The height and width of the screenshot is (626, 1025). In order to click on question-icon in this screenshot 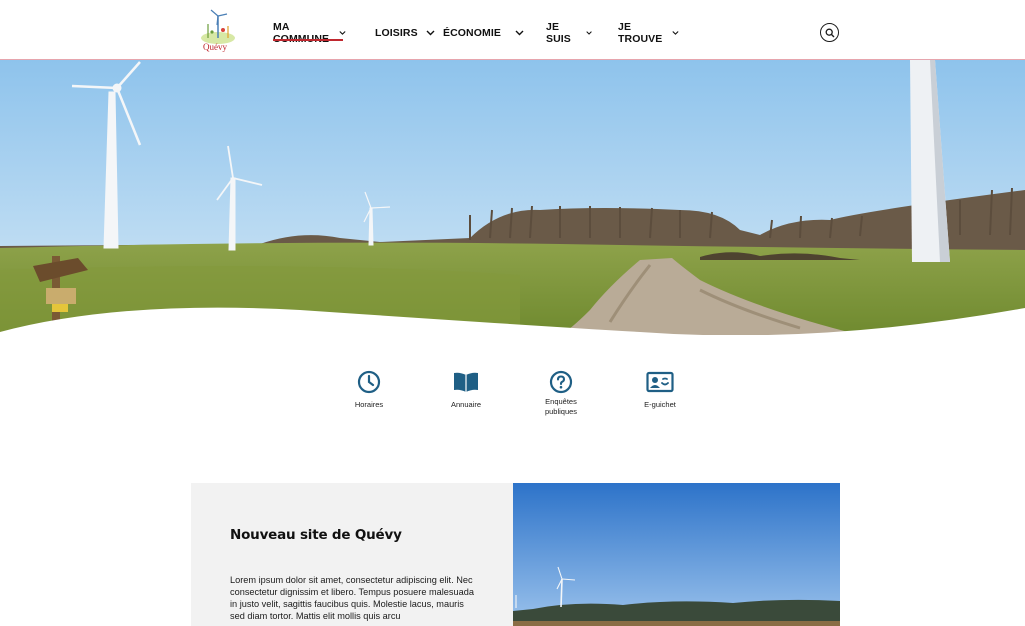, I will do `click(561, 382)`.